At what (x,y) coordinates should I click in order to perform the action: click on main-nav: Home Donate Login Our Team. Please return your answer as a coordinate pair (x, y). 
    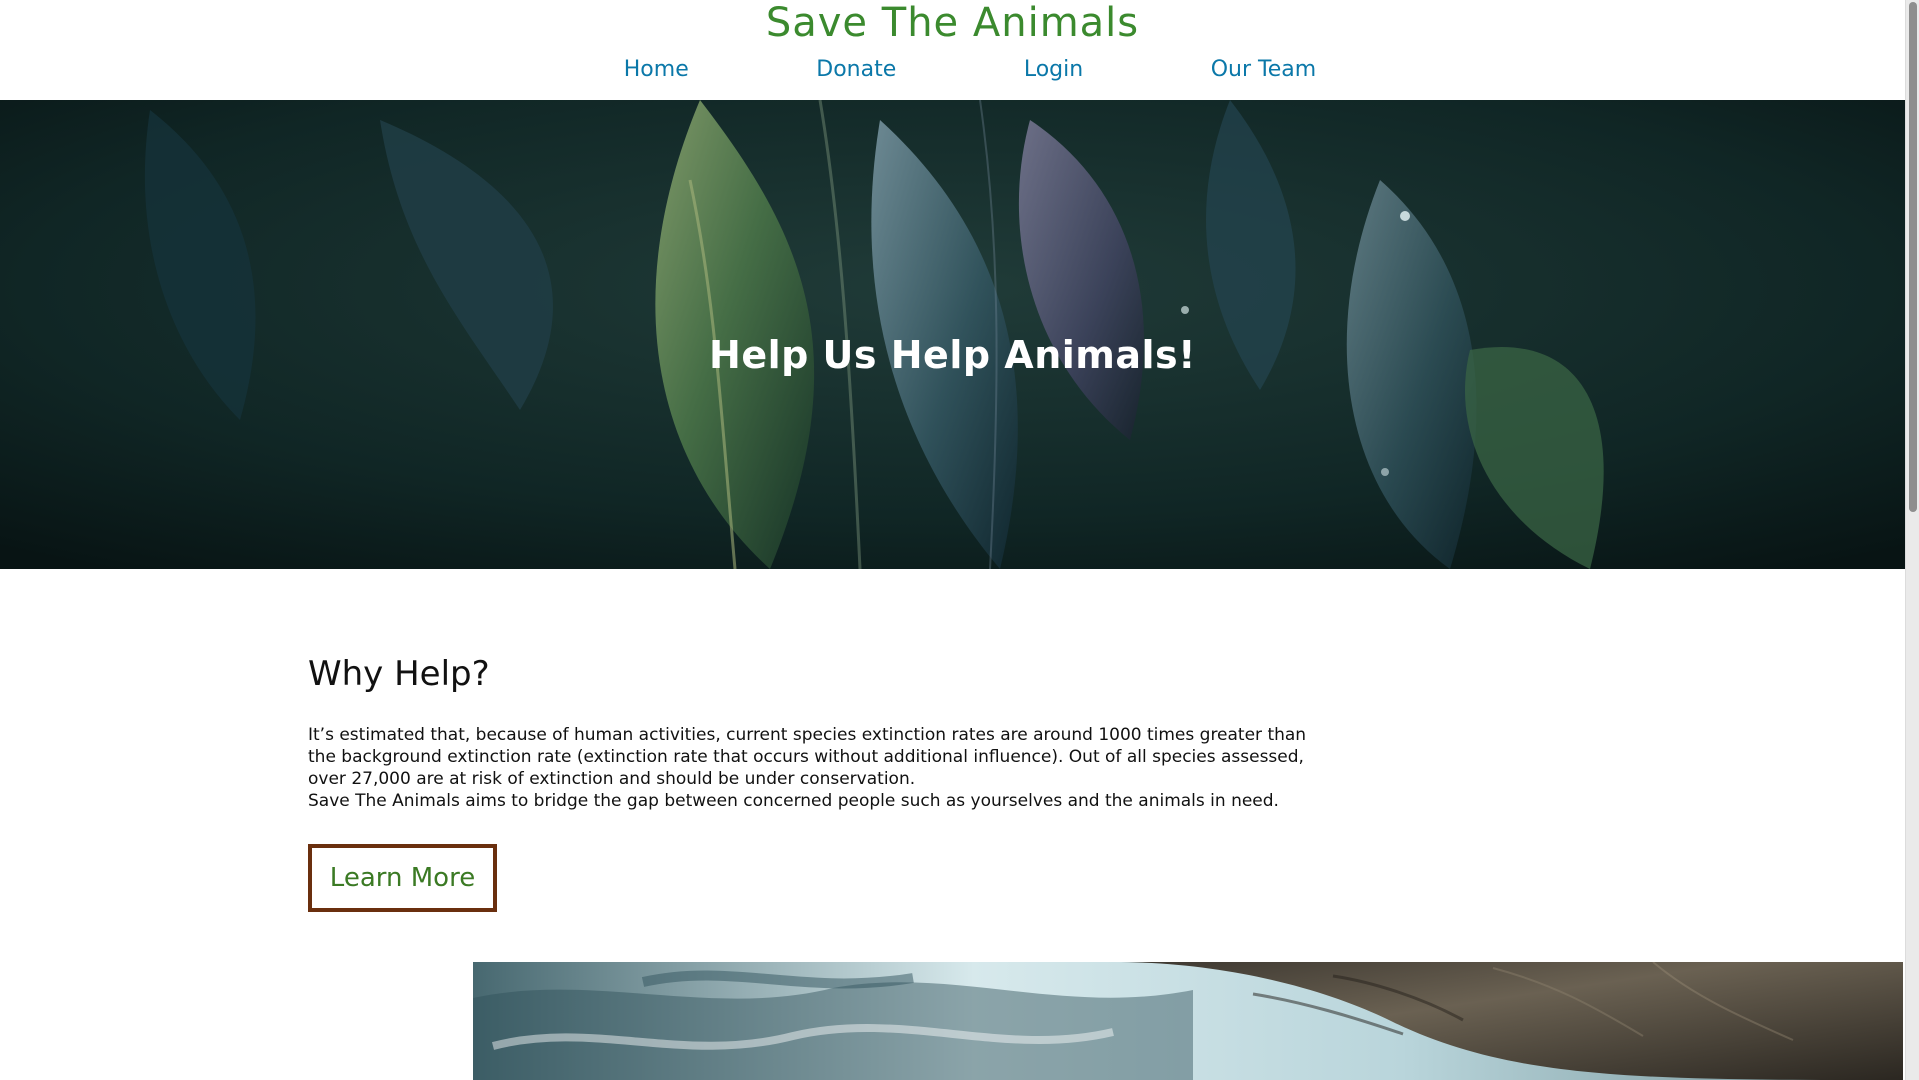
    Looking at the image, I should click on (970, 70).